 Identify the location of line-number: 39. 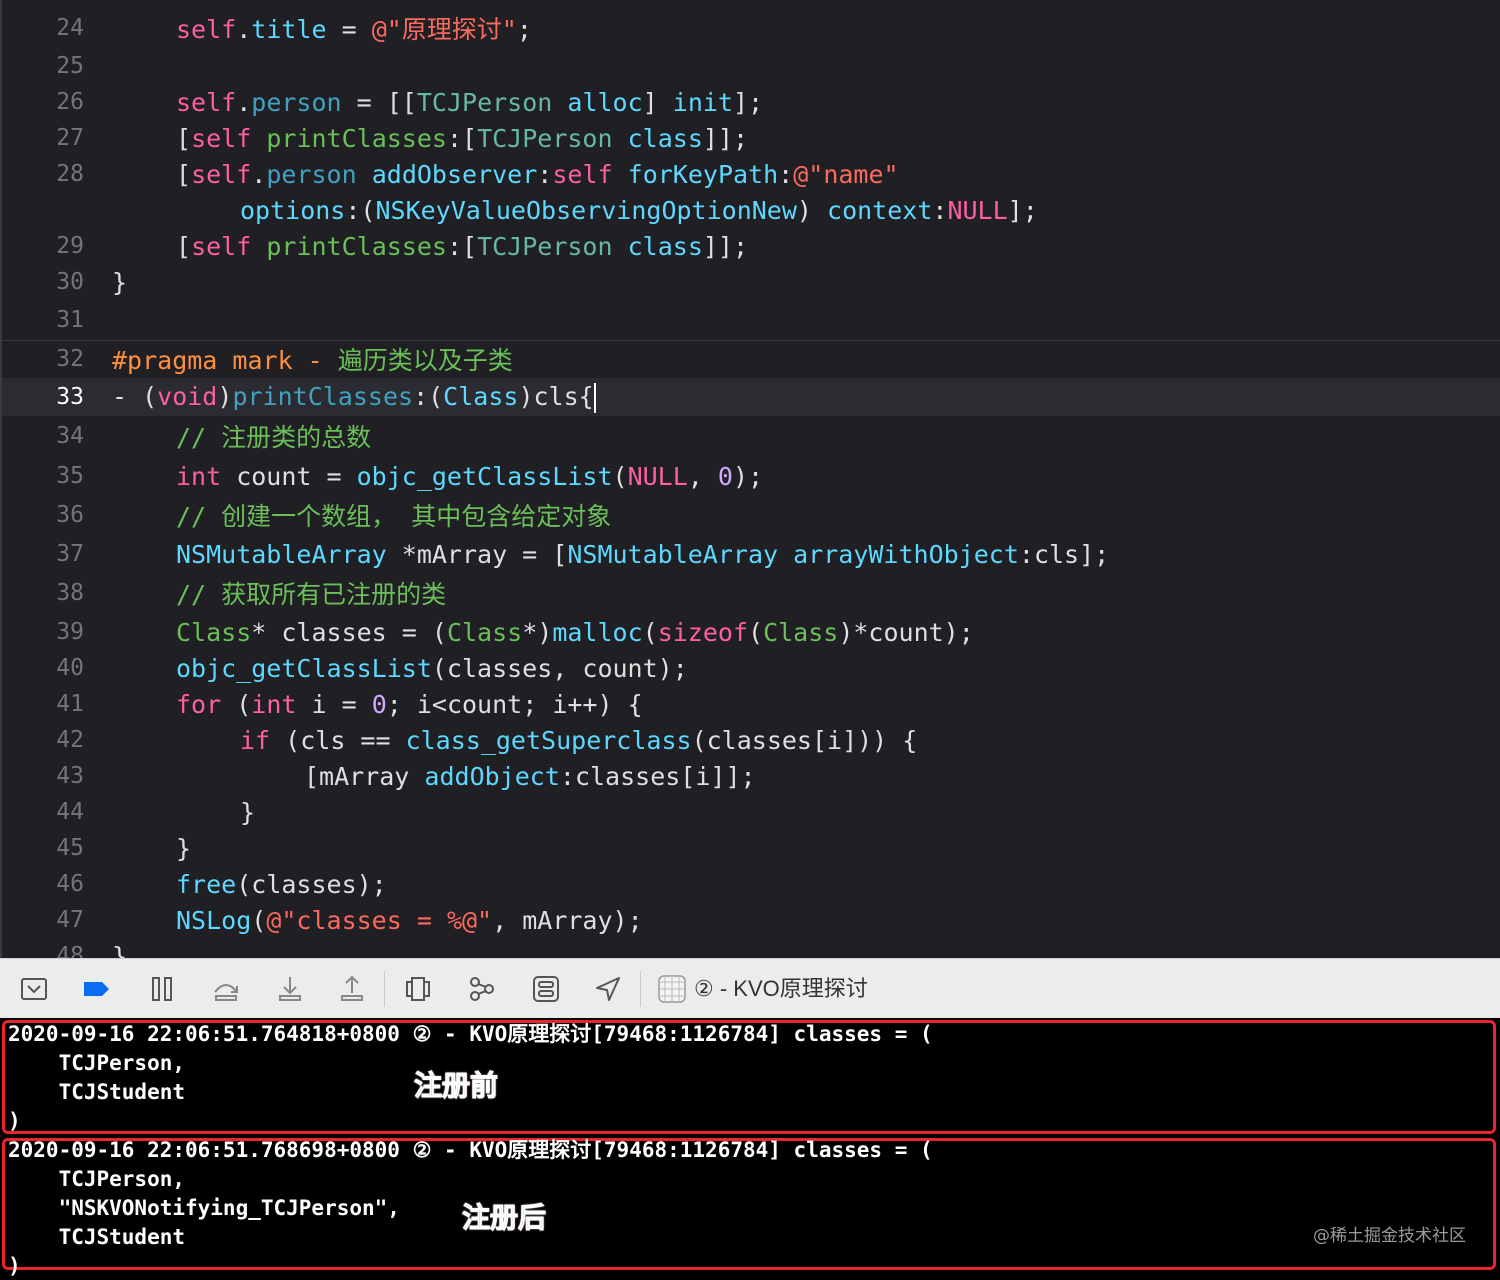
(70, 632).